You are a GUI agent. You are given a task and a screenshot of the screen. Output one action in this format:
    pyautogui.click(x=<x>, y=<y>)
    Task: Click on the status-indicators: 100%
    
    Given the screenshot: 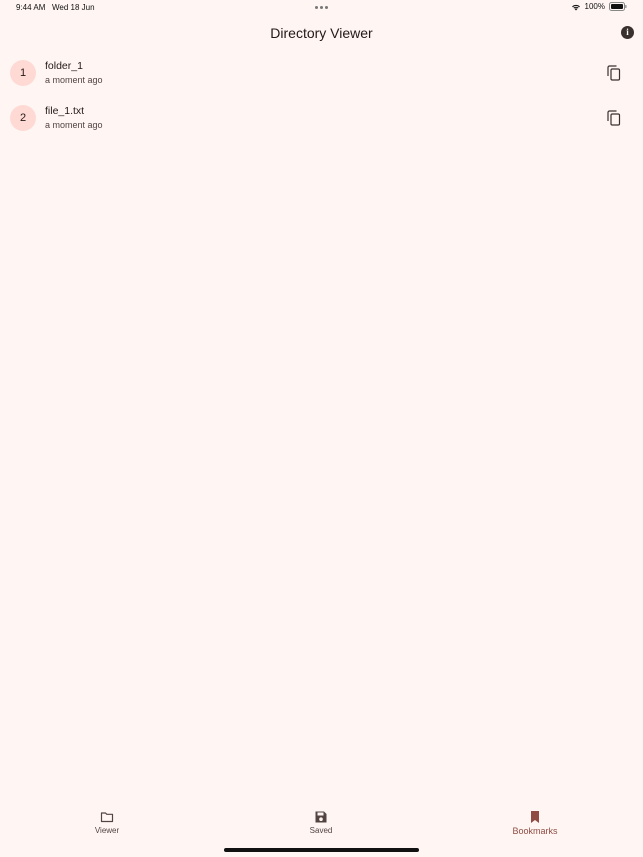 What is the action you would take?
    pyautogui.click(x=599, y=6)
    